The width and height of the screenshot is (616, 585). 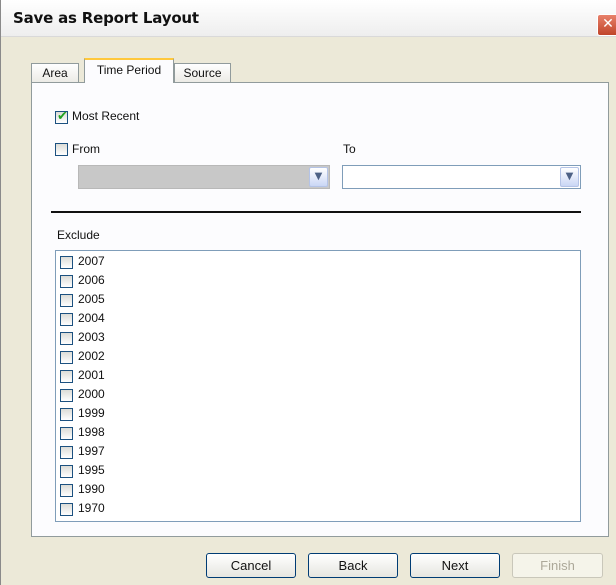 I want to click on year-label: 2002, so click(x=91, y=356).